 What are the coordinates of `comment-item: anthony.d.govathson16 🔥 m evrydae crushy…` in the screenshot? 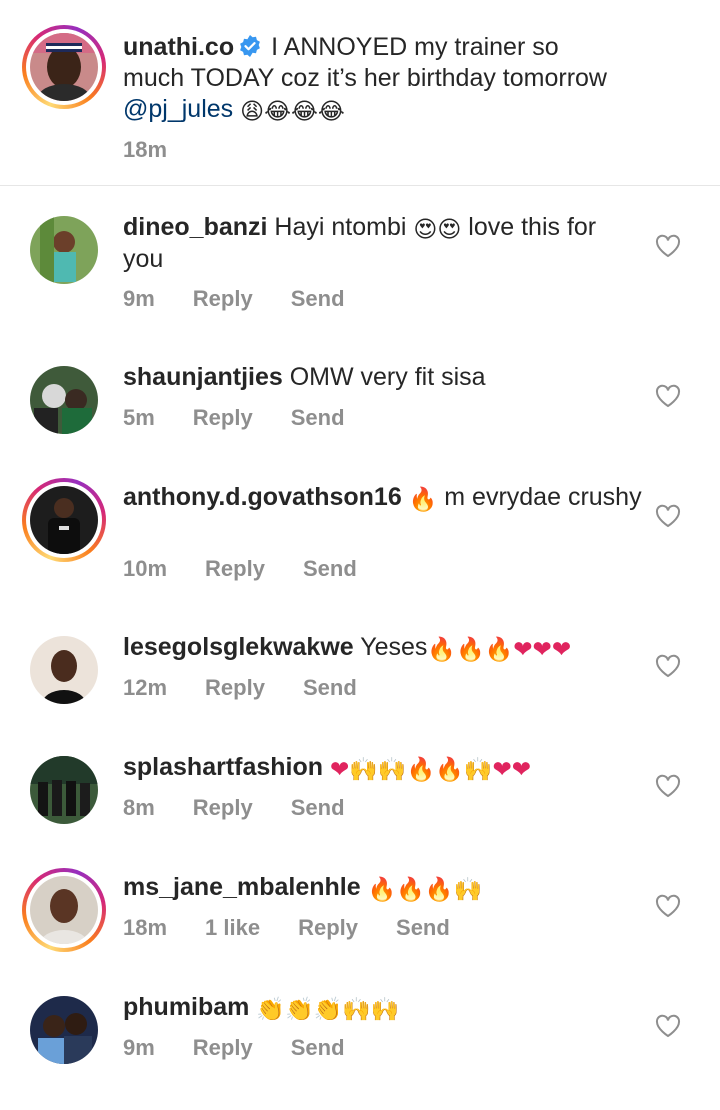 It's located at (360, 518).